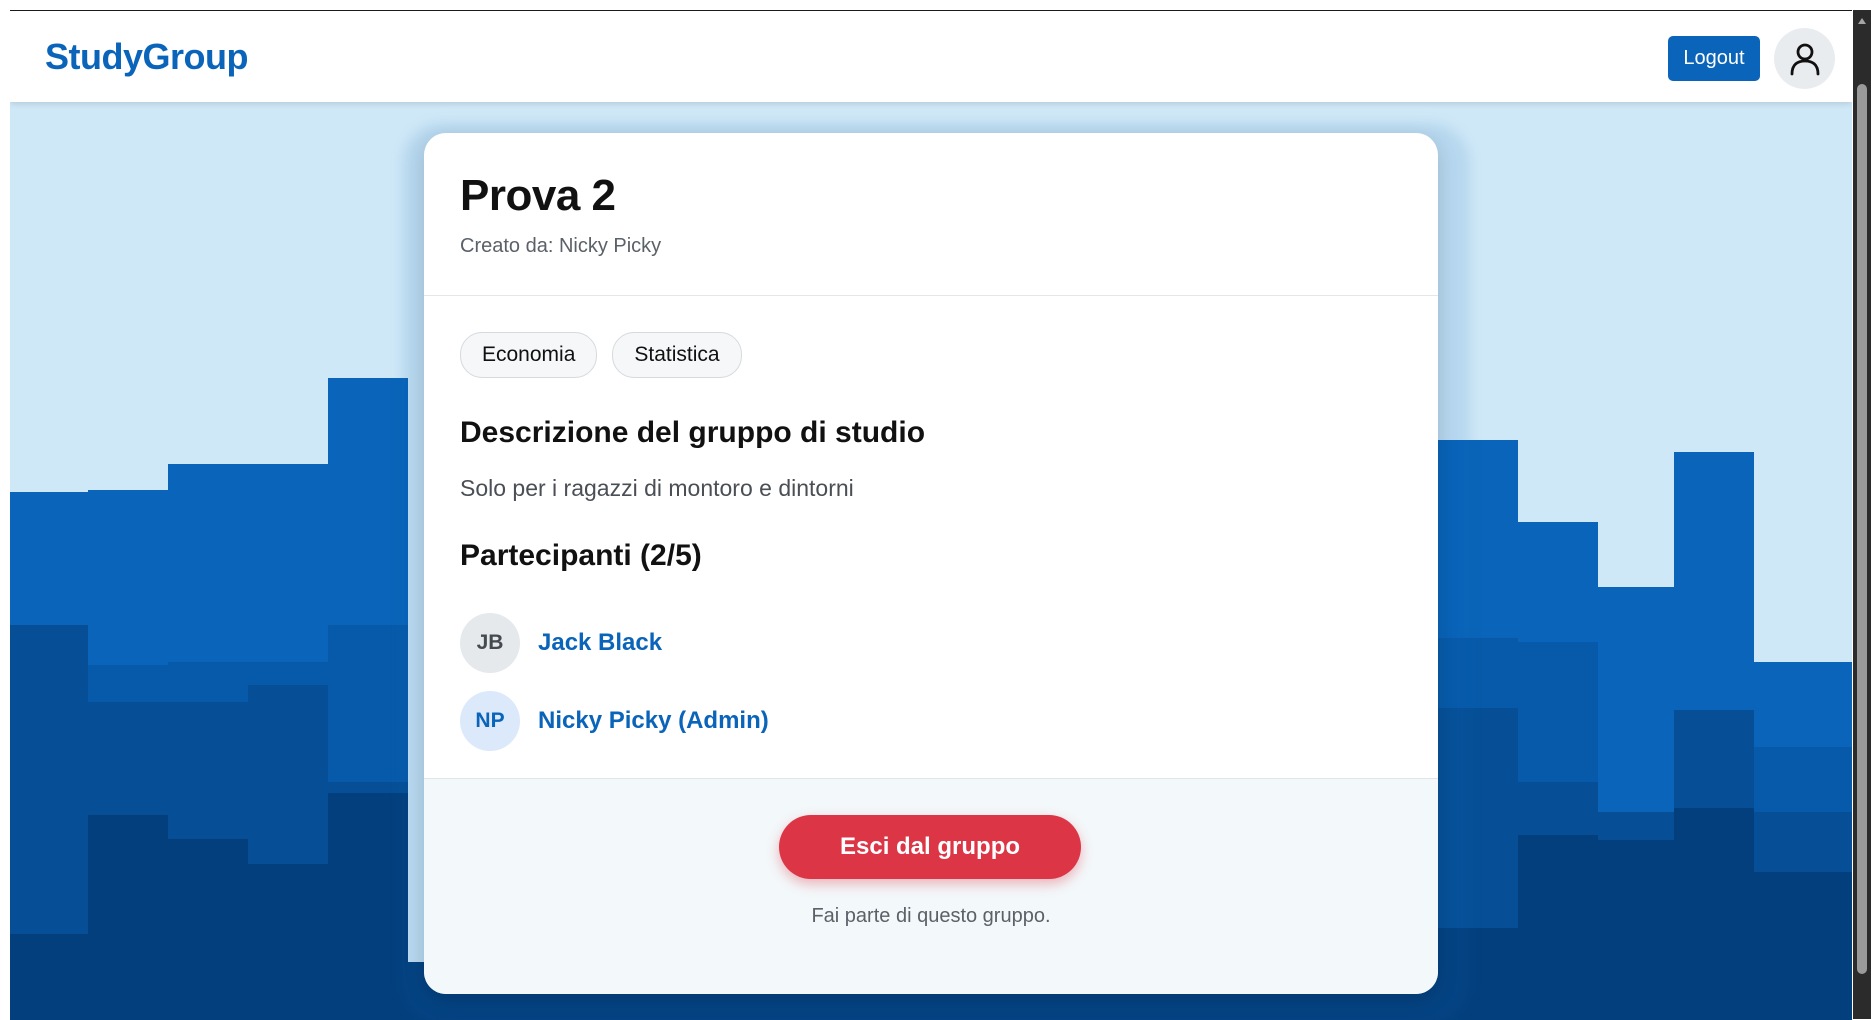  Describe the element at coordinates (561, 246) in the screenshot. I see `created-by-label: Creato da: Nicky Picky` at that location.